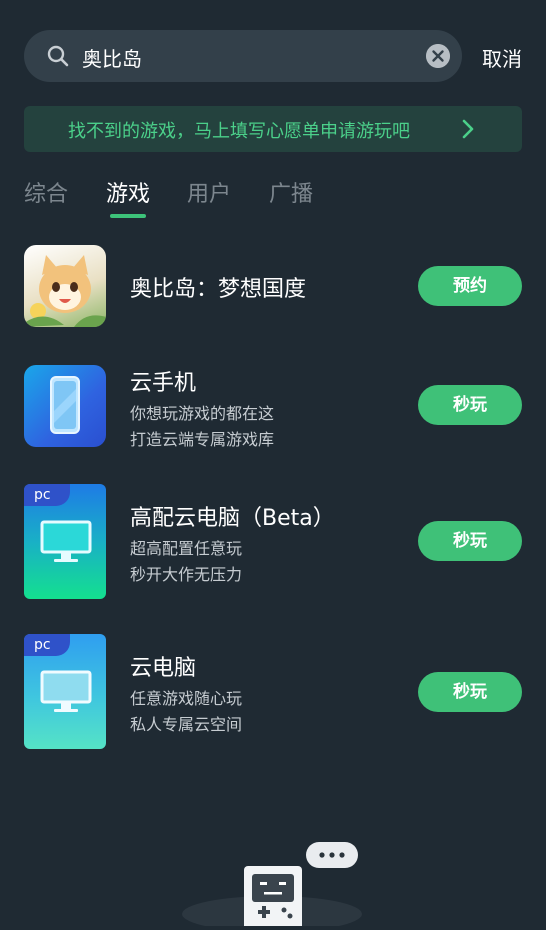 This screenshot has height=930, width=546. I want to click on tab-all: 综合, so click(46, 192).